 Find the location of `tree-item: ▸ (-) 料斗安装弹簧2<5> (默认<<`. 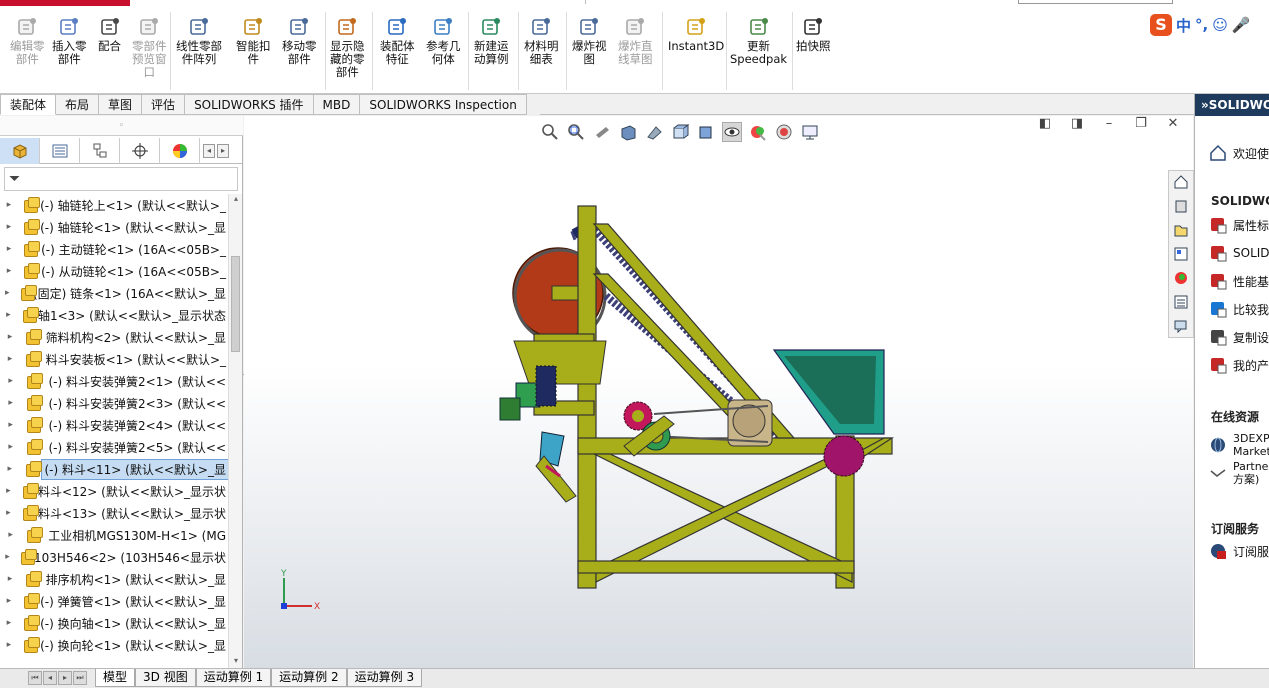

tree-item: ▸ (-) 料斗安装弹簧2<5> (默认<< is located at coordinates (114, 447).